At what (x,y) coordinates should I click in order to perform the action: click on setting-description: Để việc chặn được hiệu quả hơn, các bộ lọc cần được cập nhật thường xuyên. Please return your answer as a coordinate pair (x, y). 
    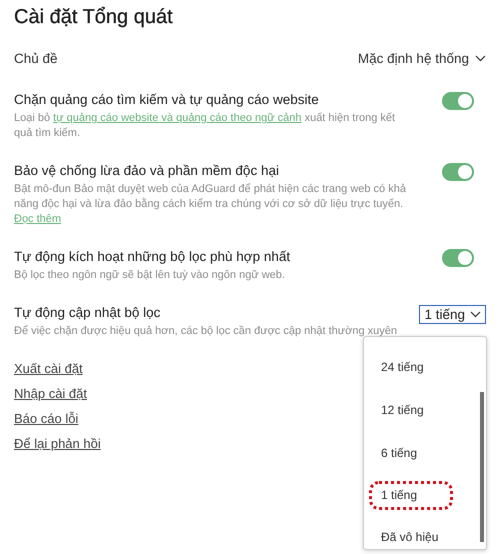
    Looking at the image, I should click on (206, 331).